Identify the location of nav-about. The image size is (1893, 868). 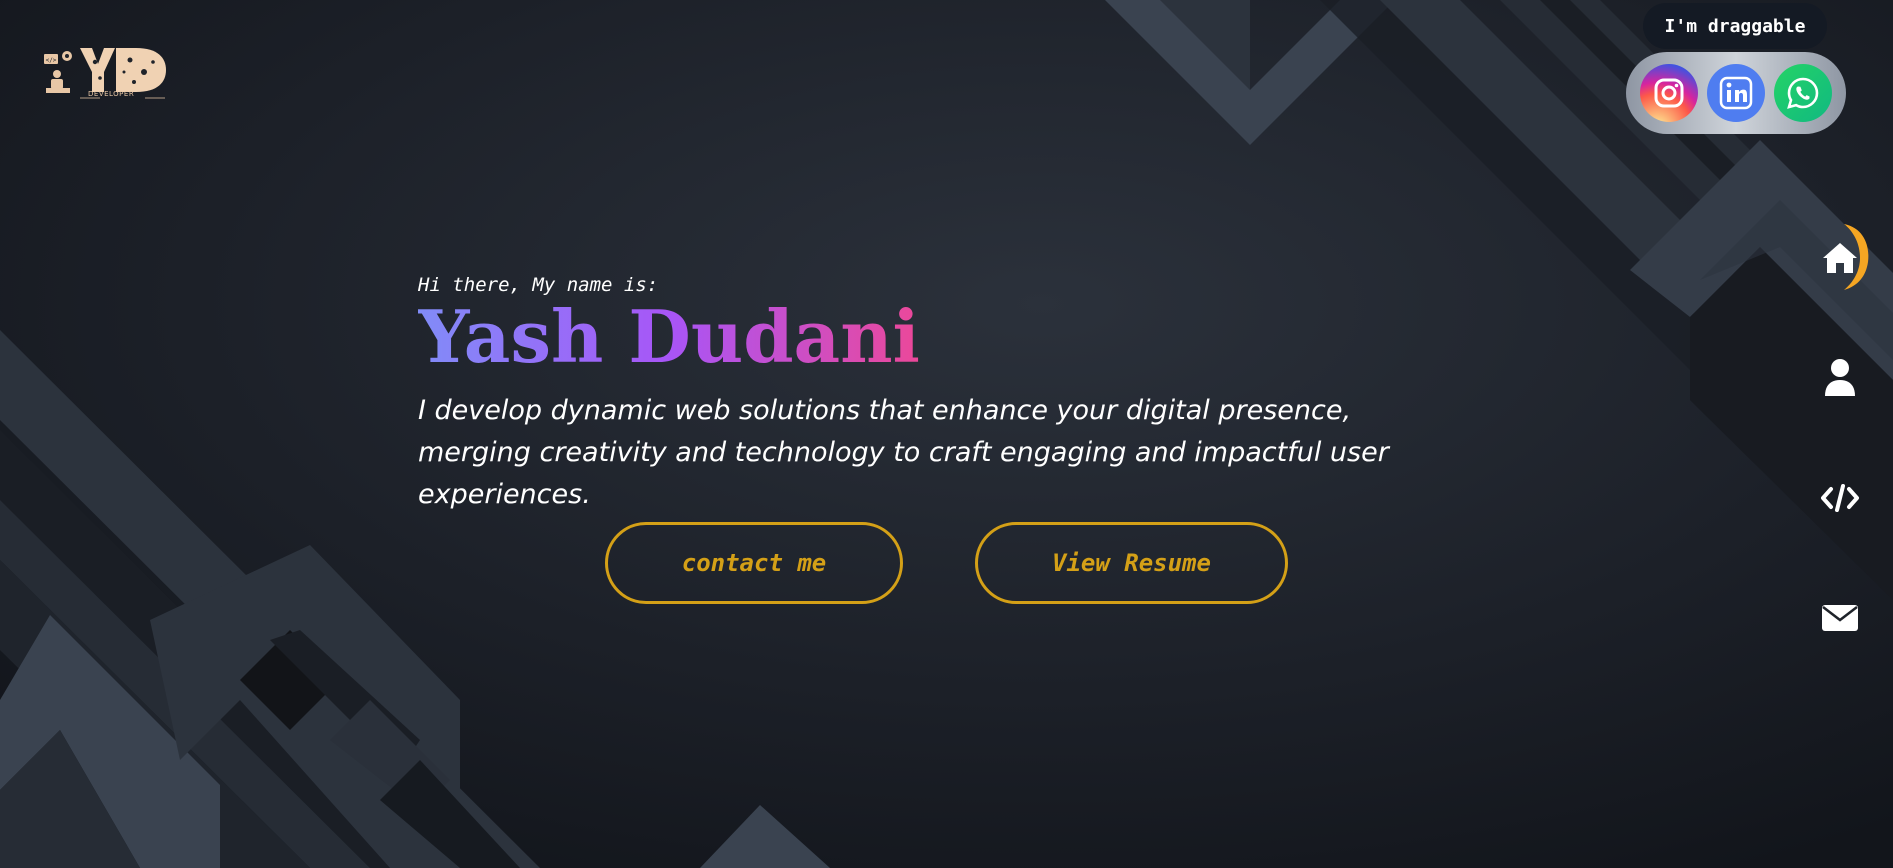
(1840, 378).